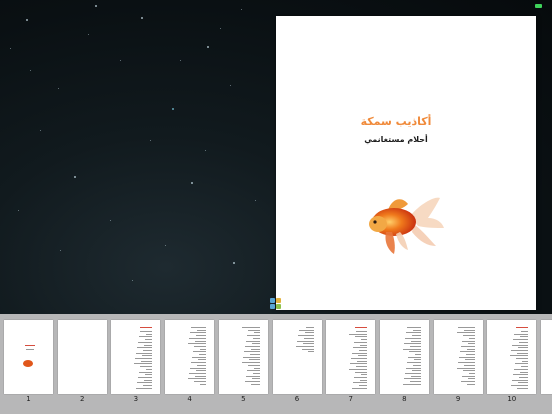 The height and width of the screenshot is (414, 552). I want to click on page-thumbnail: 9, so click(458, 362).